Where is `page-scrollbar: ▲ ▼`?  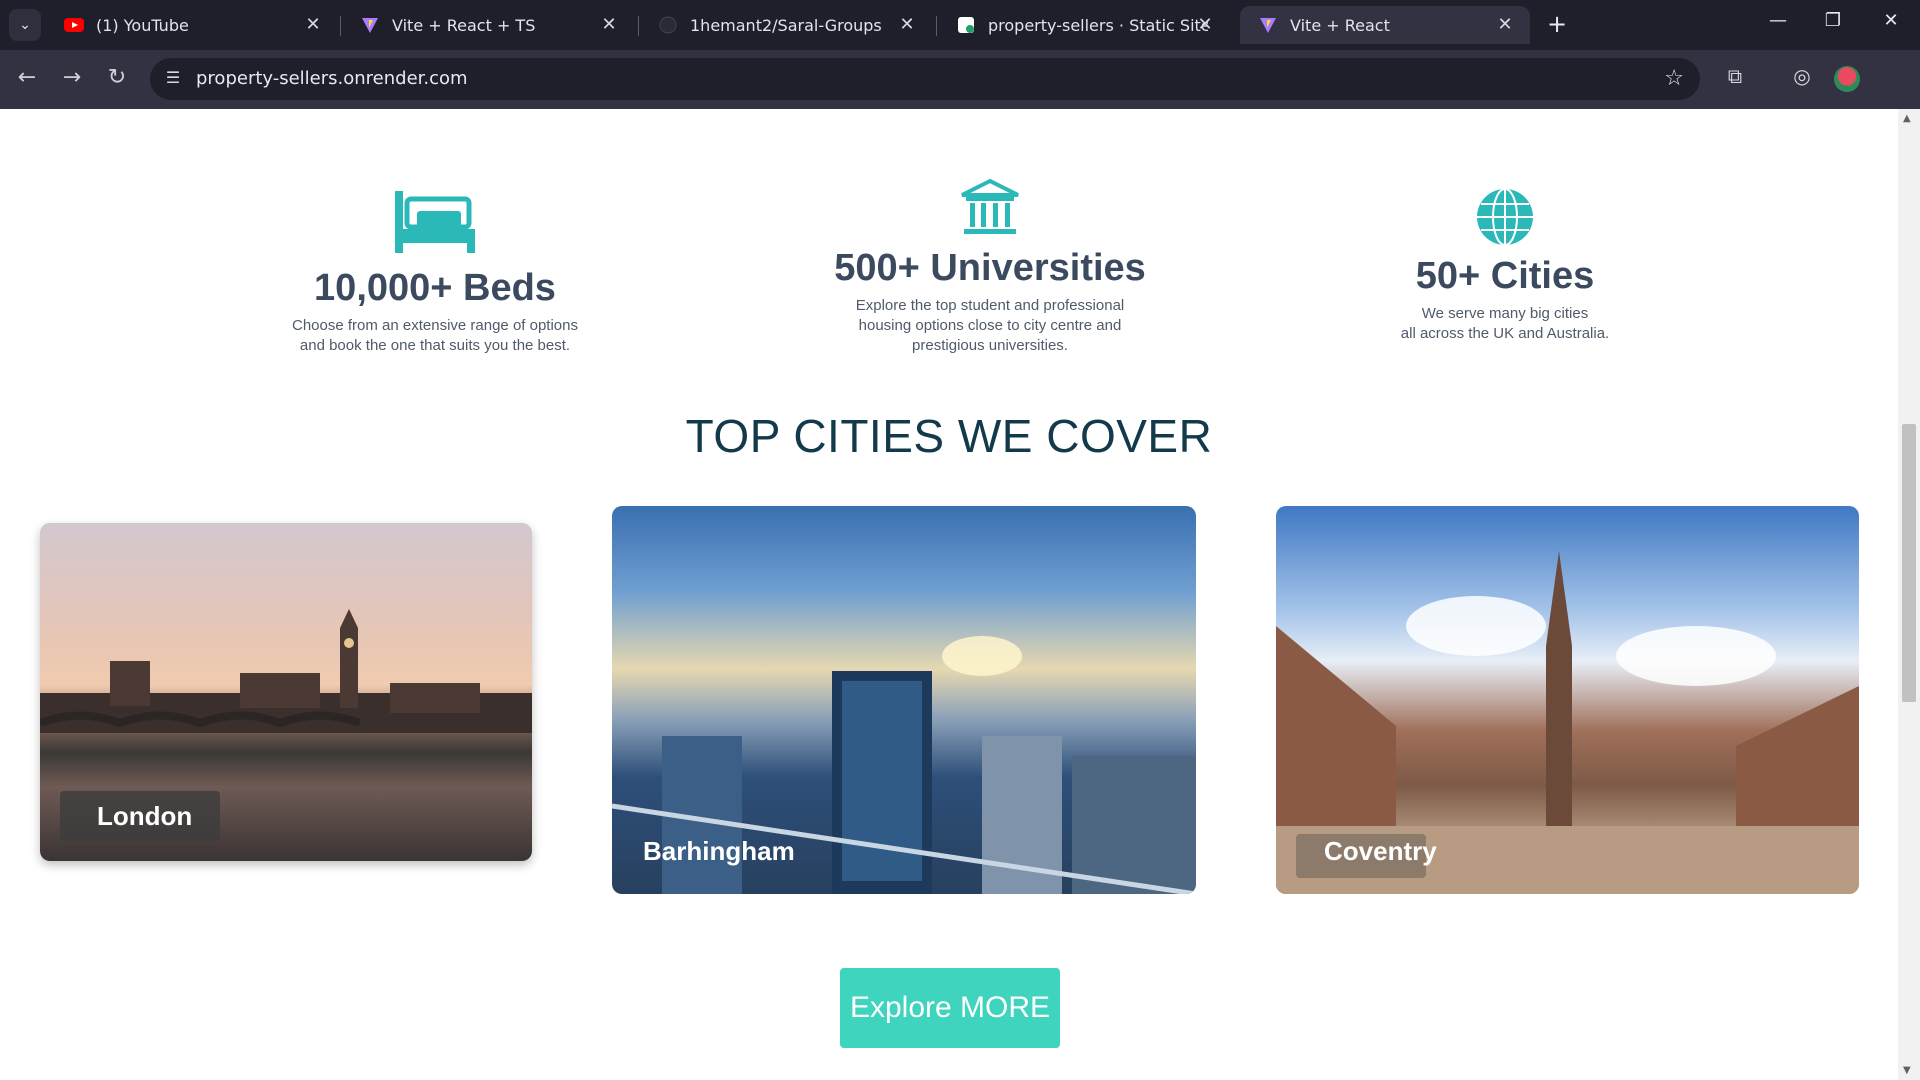 page-scrollbar: ▲ ▼ is located at coordinates (1909, 594).